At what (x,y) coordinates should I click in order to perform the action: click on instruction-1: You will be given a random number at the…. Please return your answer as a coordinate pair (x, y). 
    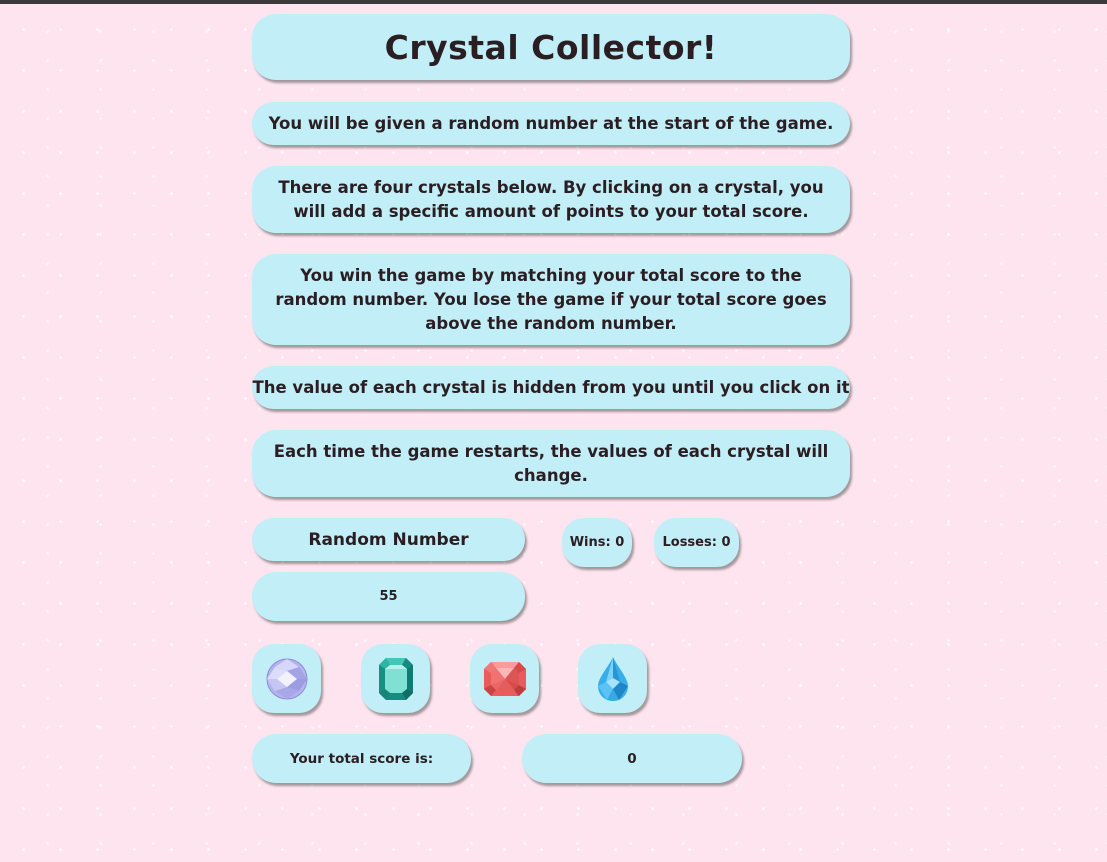
    Looking at the image, I should click on (551, 123).